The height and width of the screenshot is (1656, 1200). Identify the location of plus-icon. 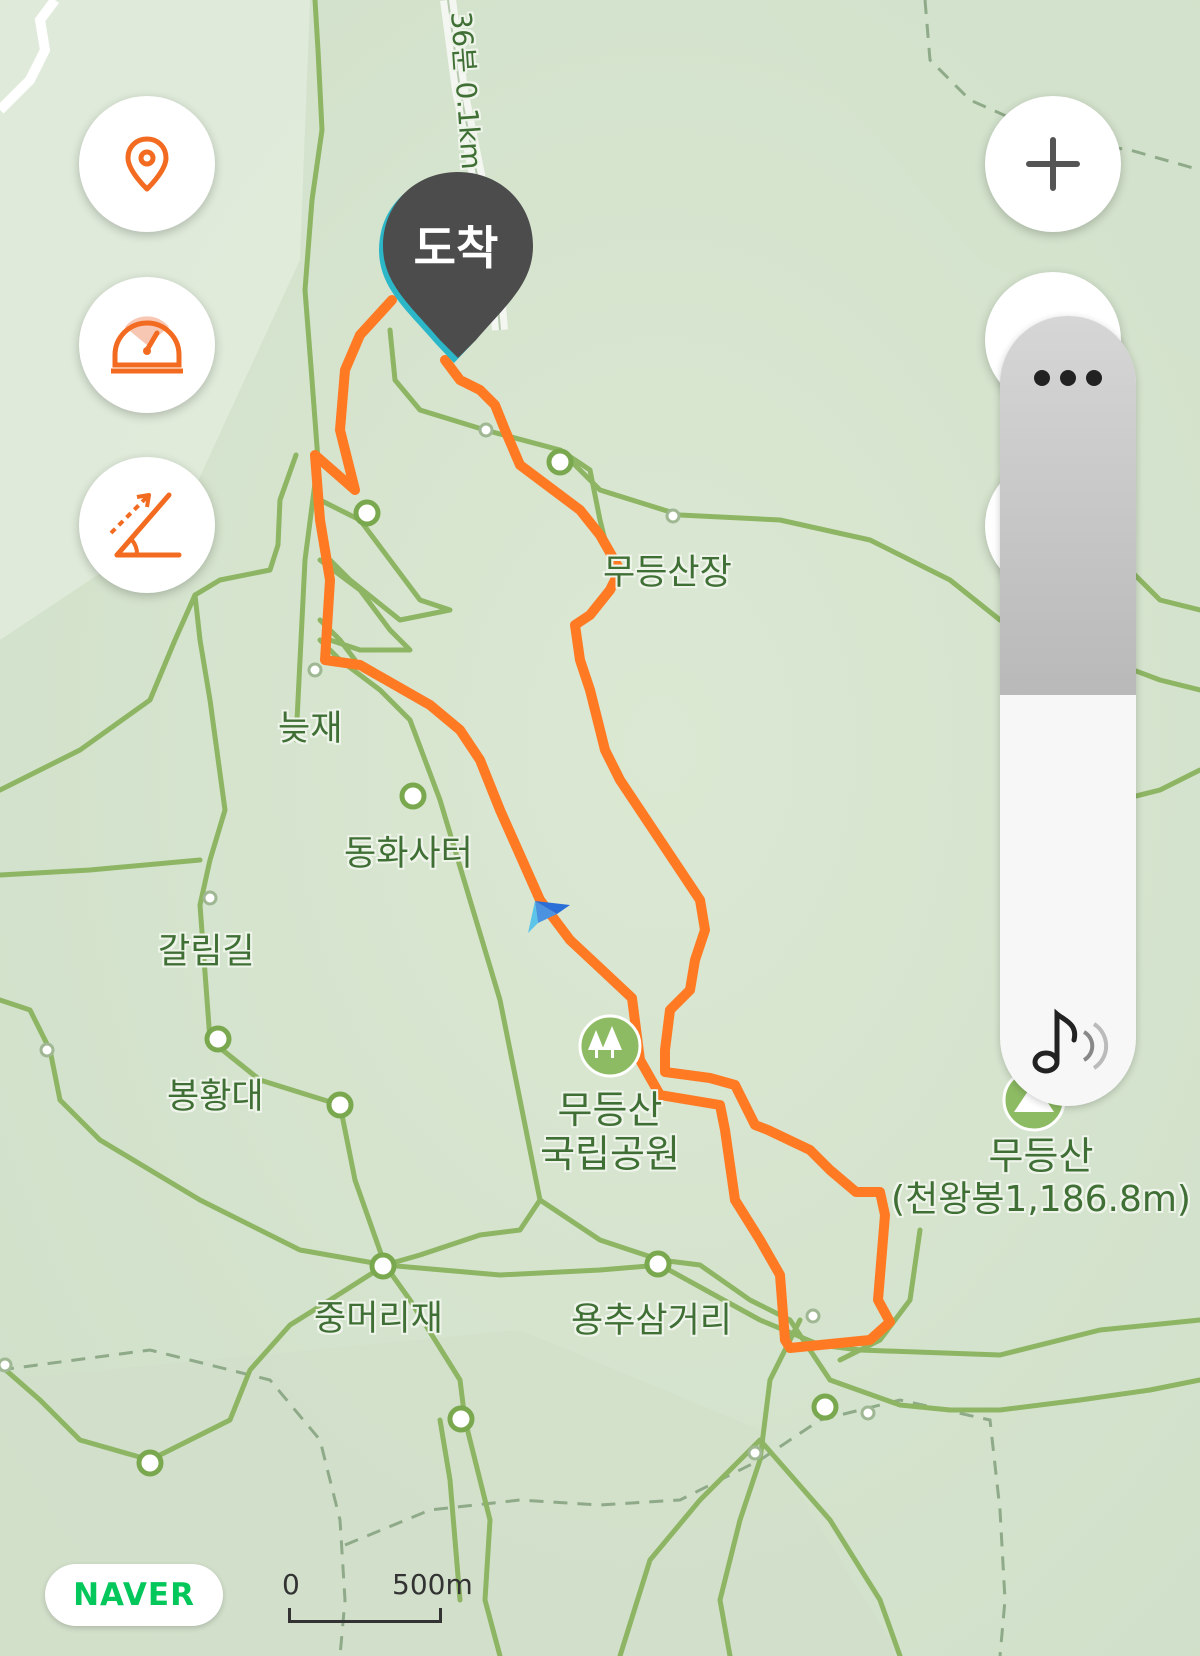
(1053, 164).